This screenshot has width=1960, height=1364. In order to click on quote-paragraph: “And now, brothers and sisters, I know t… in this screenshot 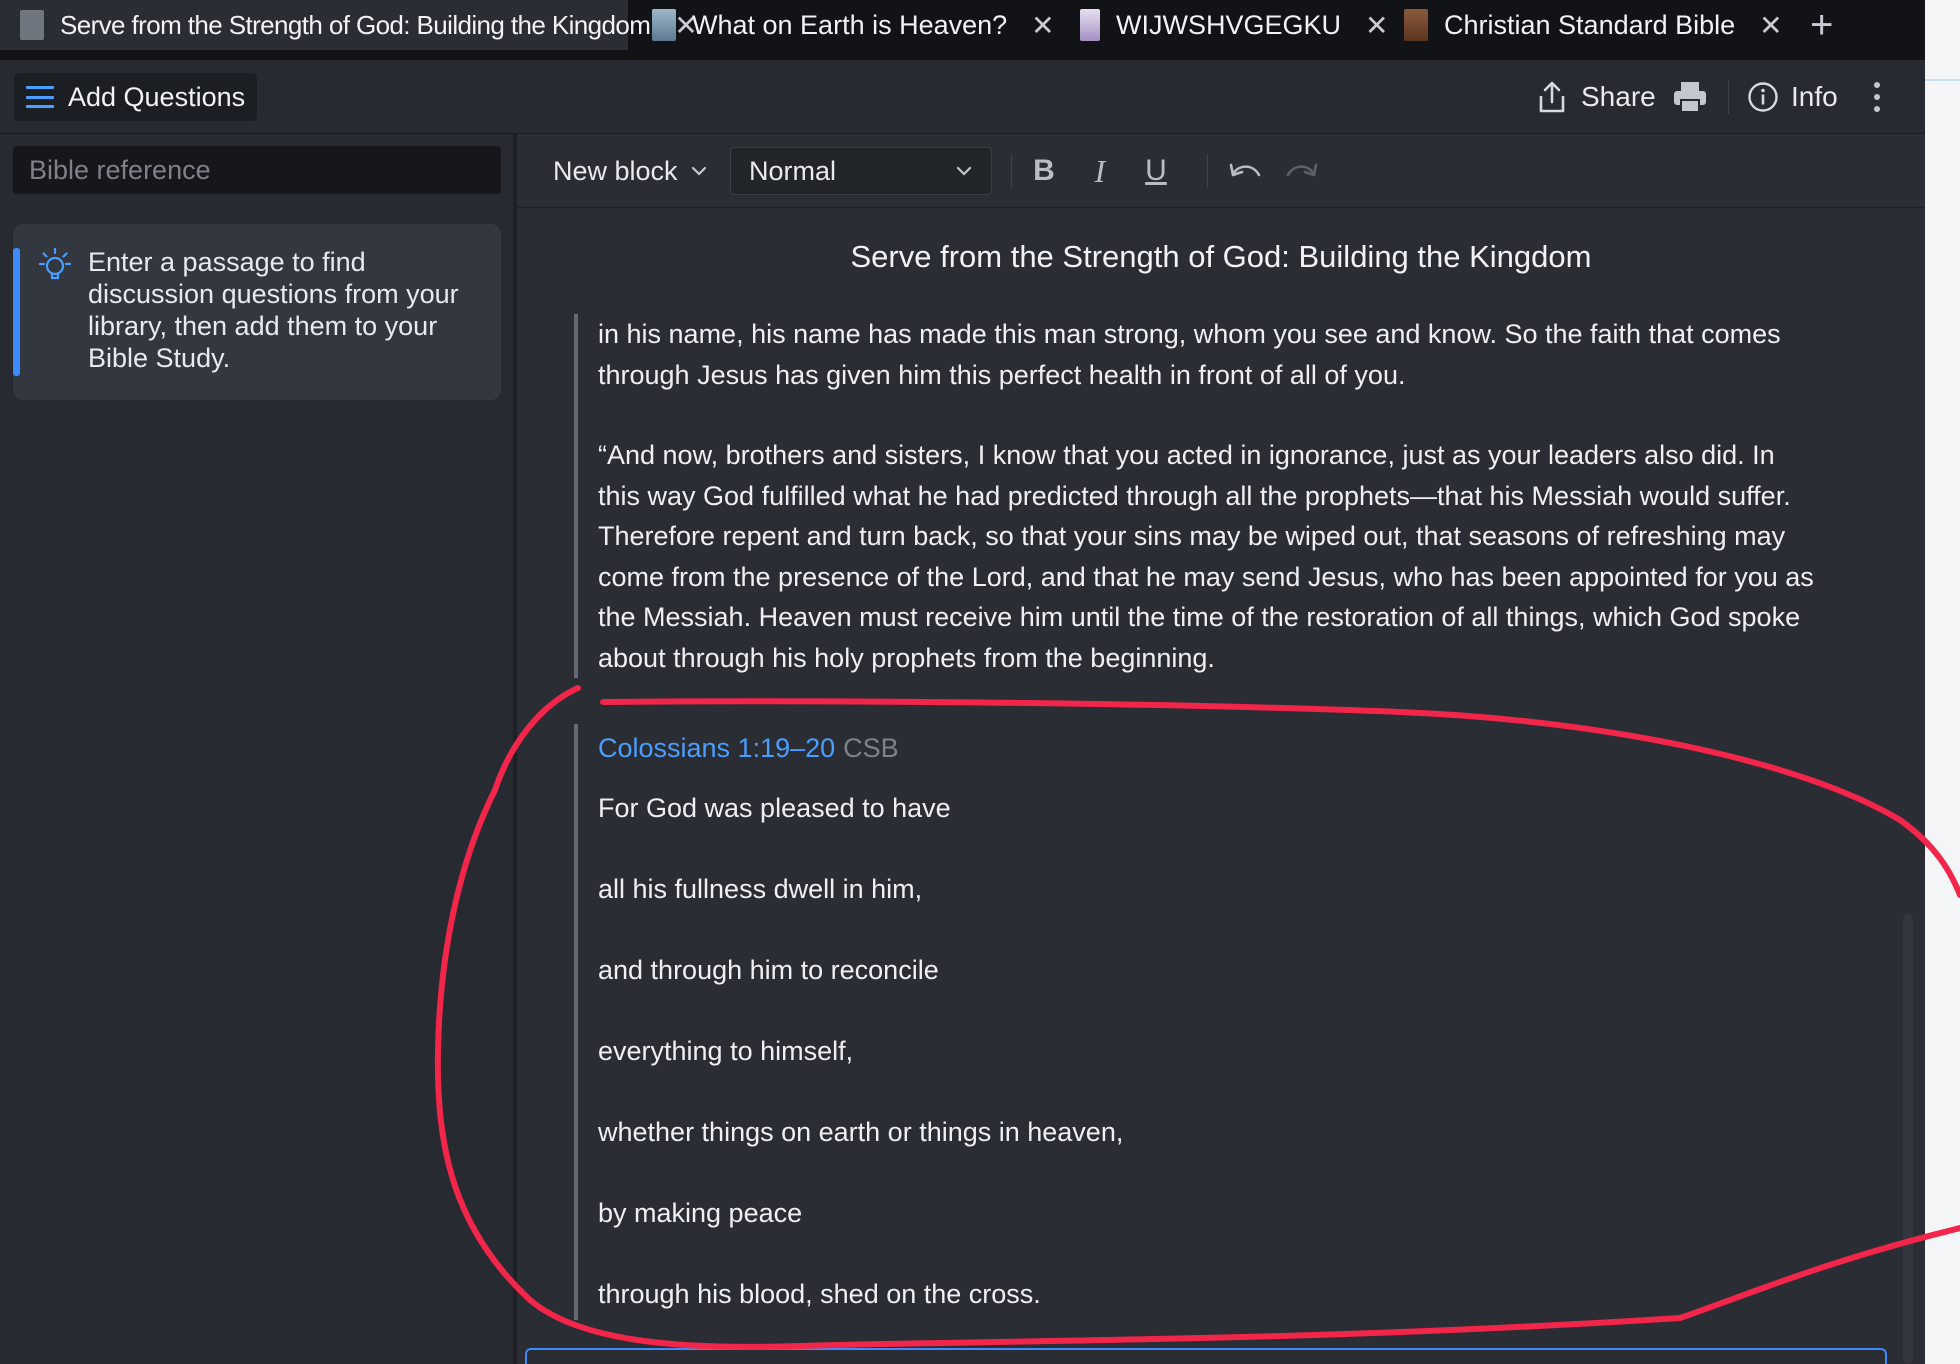, I will do `click(1206, 556)`.